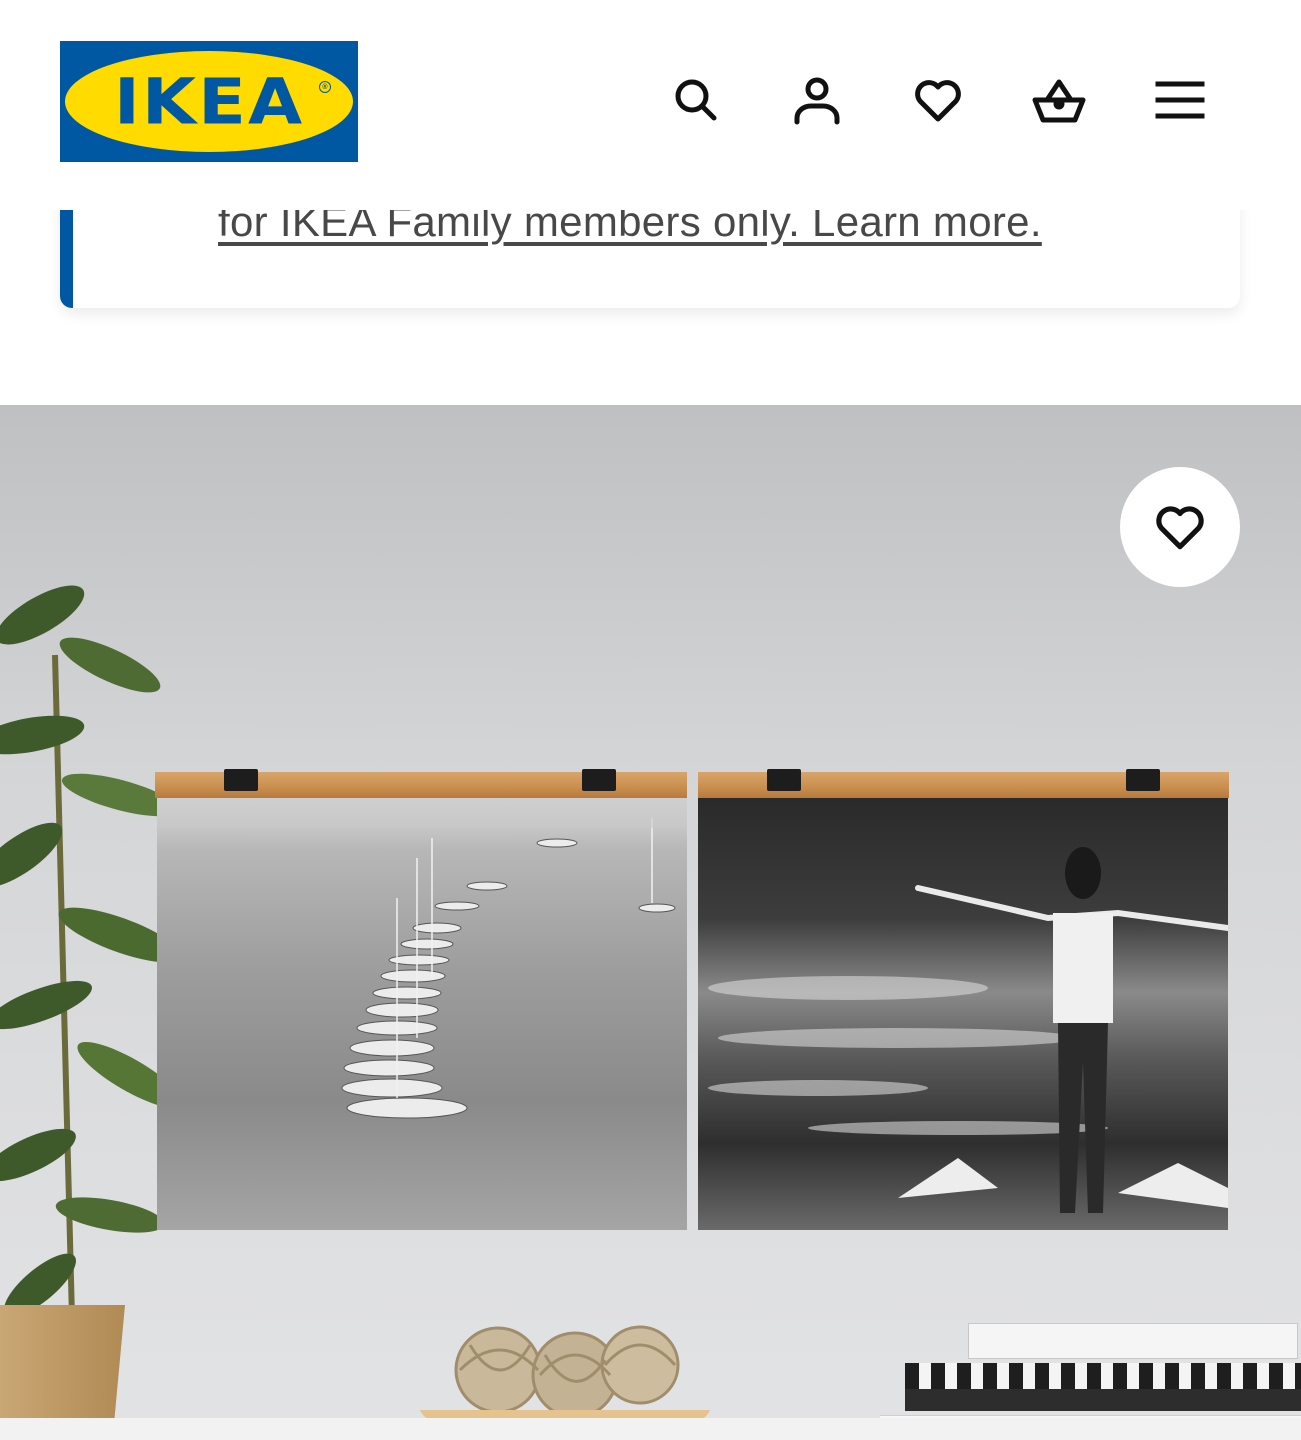 Image resolution: width=1301 pixels, height=1440 pixels. I want to click on favourites-icon, so click(938, 100).